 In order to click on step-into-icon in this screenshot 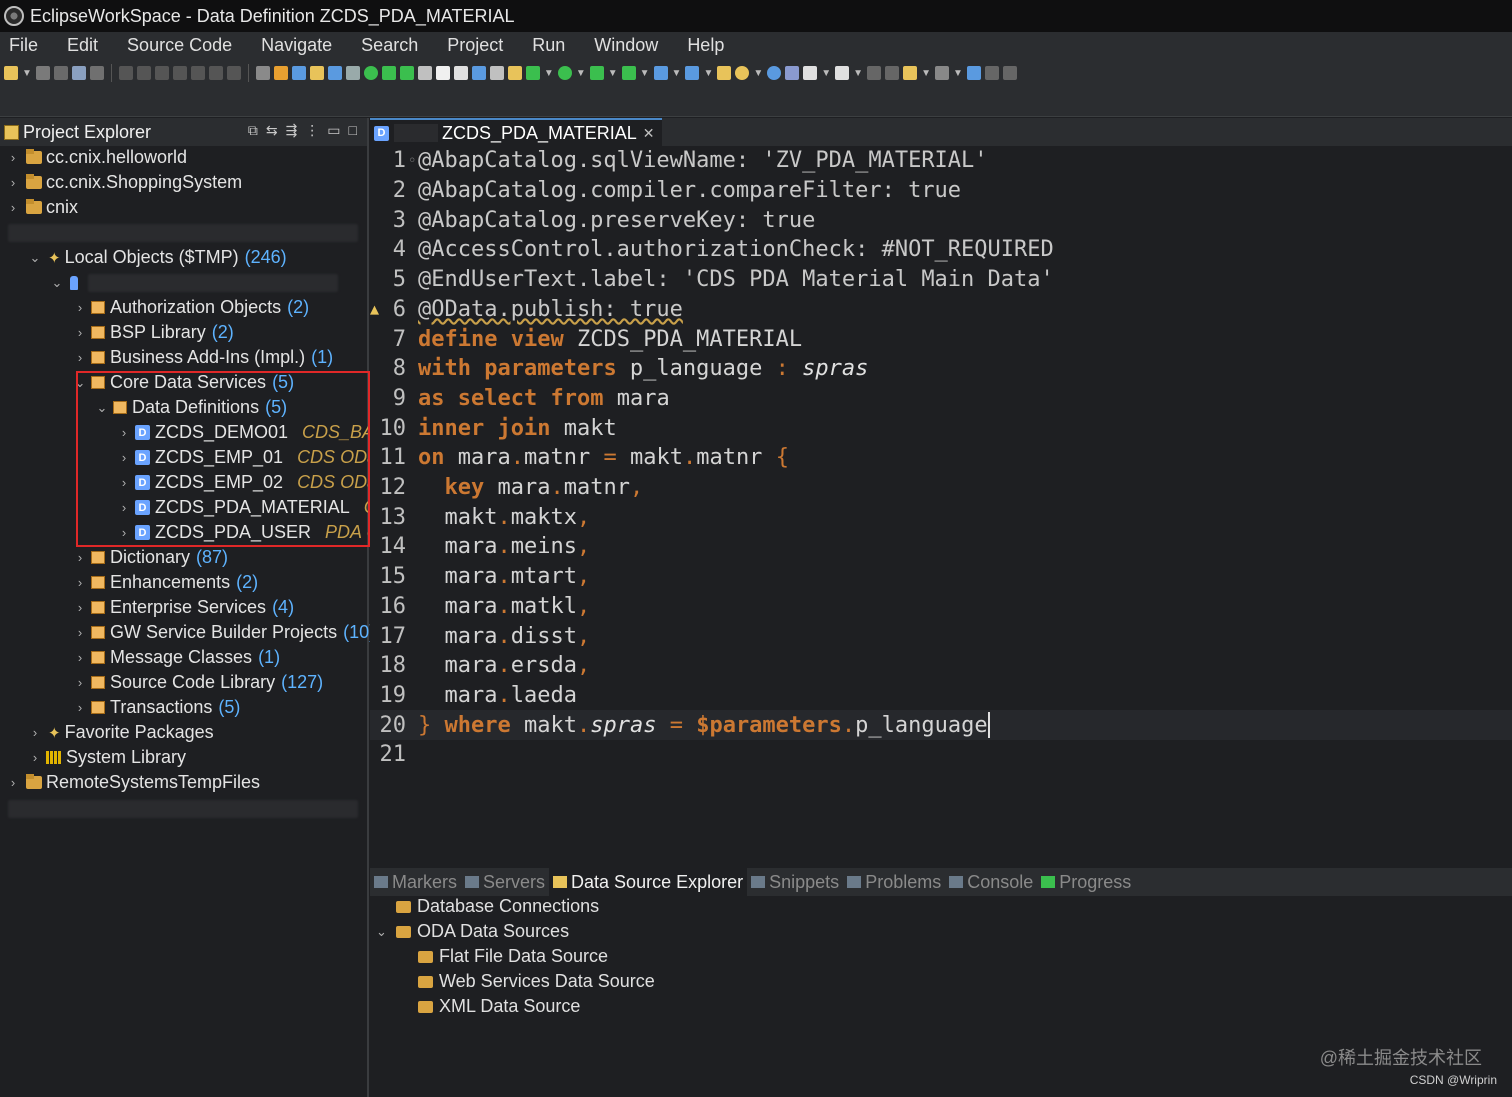, I will do `click(197, 73)`.